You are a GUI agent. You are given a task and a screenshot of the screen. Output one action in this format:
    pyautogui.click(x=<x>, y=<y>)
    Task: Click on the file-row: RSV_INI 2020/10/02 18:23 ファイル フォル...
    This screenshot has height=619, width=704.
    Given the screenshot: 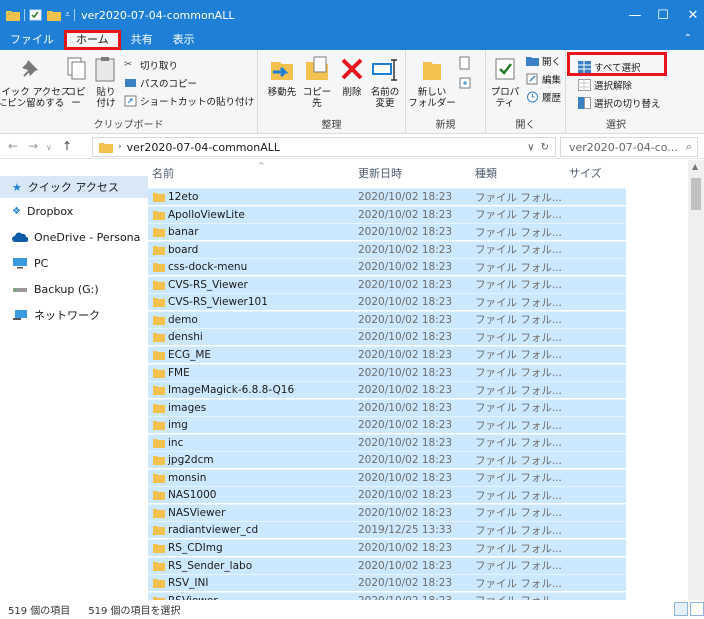 What is the action you would take?
    pyautogui.click(x=387, y=583)
    